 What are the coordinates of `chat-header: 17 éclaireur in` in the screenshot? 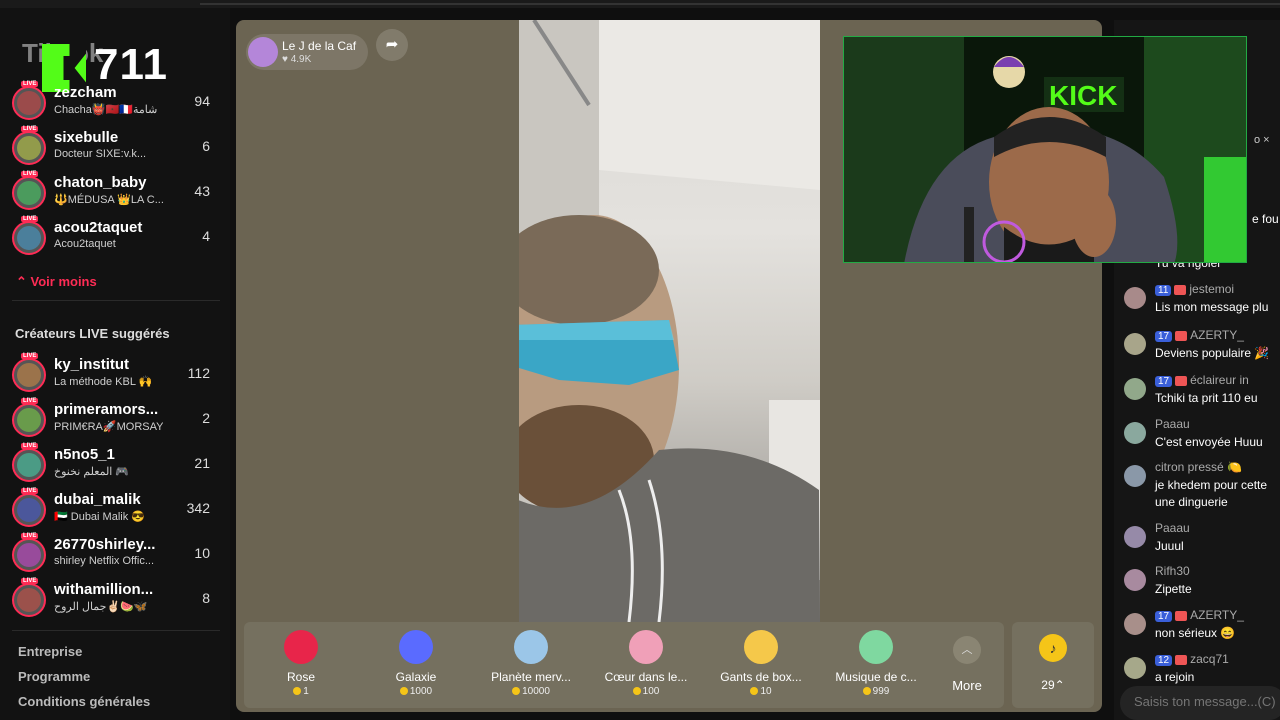 It's located at (1202, 380).